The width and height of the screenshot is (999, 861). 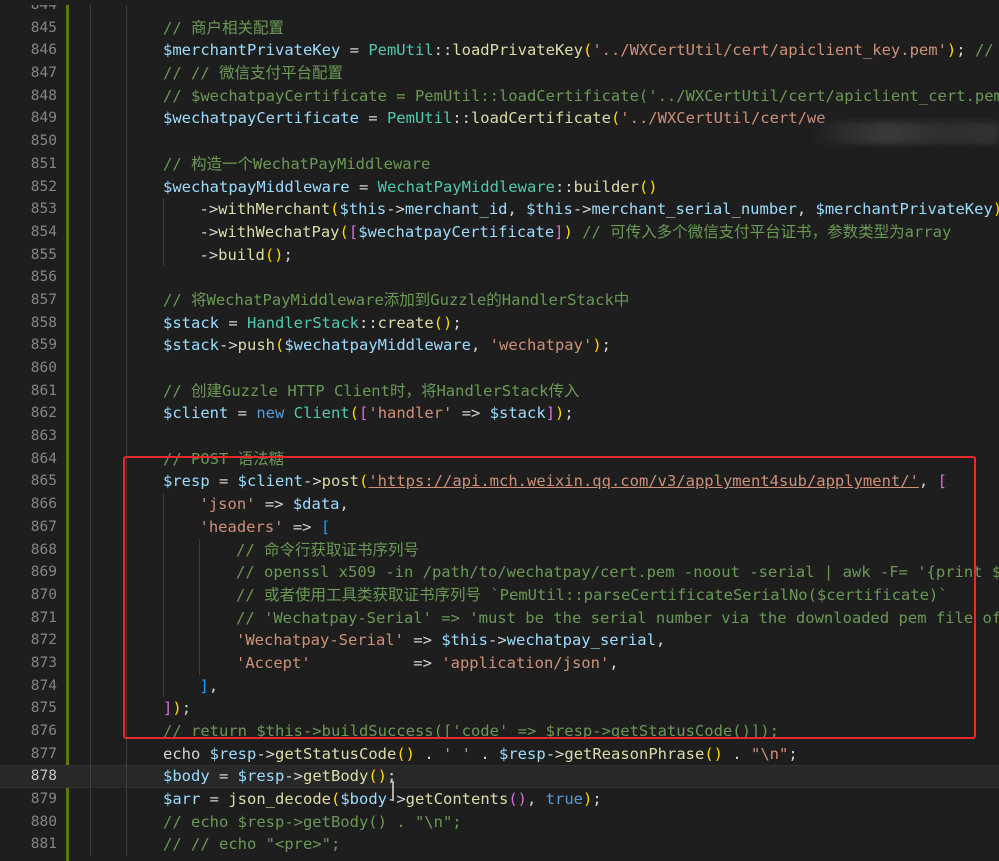 What do you see at coordinates (43, 776) in the screenshot?
I see `line-number: 878` at bounding box center [43, 776].